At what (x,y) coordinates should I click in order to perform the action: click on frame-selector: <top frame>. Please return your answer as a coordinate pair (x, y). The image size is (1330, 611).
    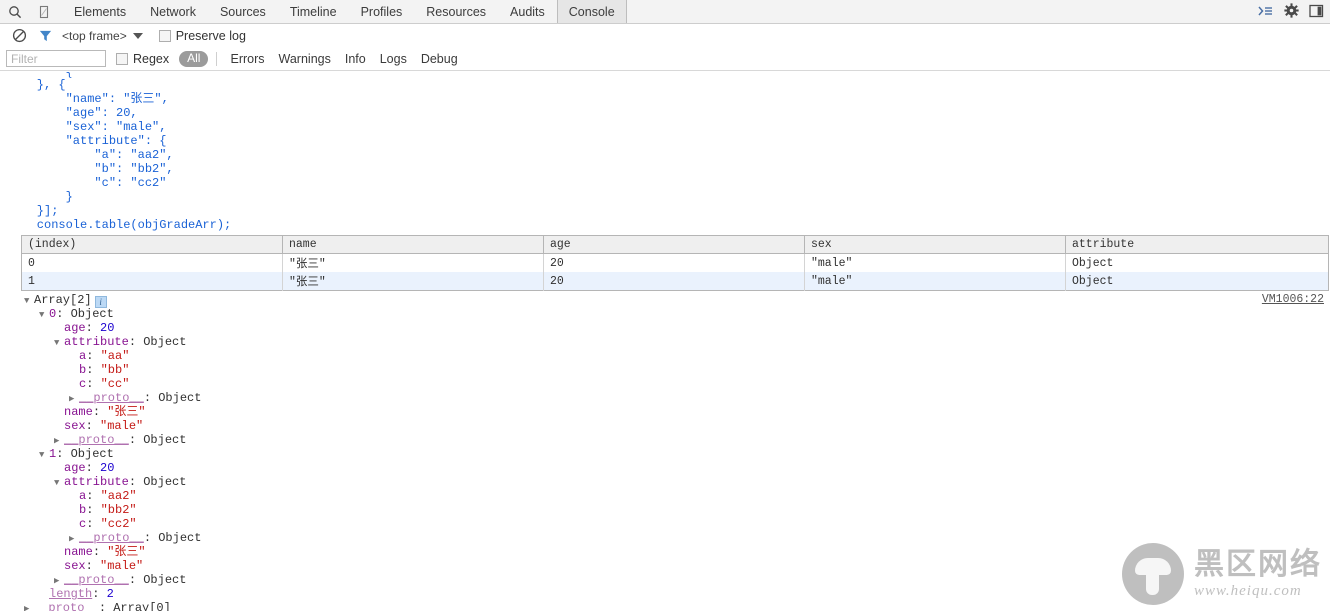
    Looking at the image, I should click on (102, 36).